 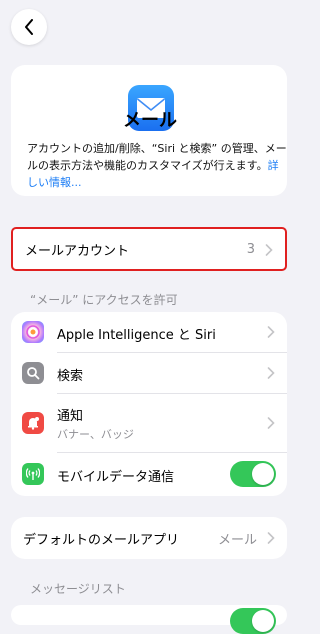 I want to click on mail-accounts-count: 3, so click(x=250, y=249).